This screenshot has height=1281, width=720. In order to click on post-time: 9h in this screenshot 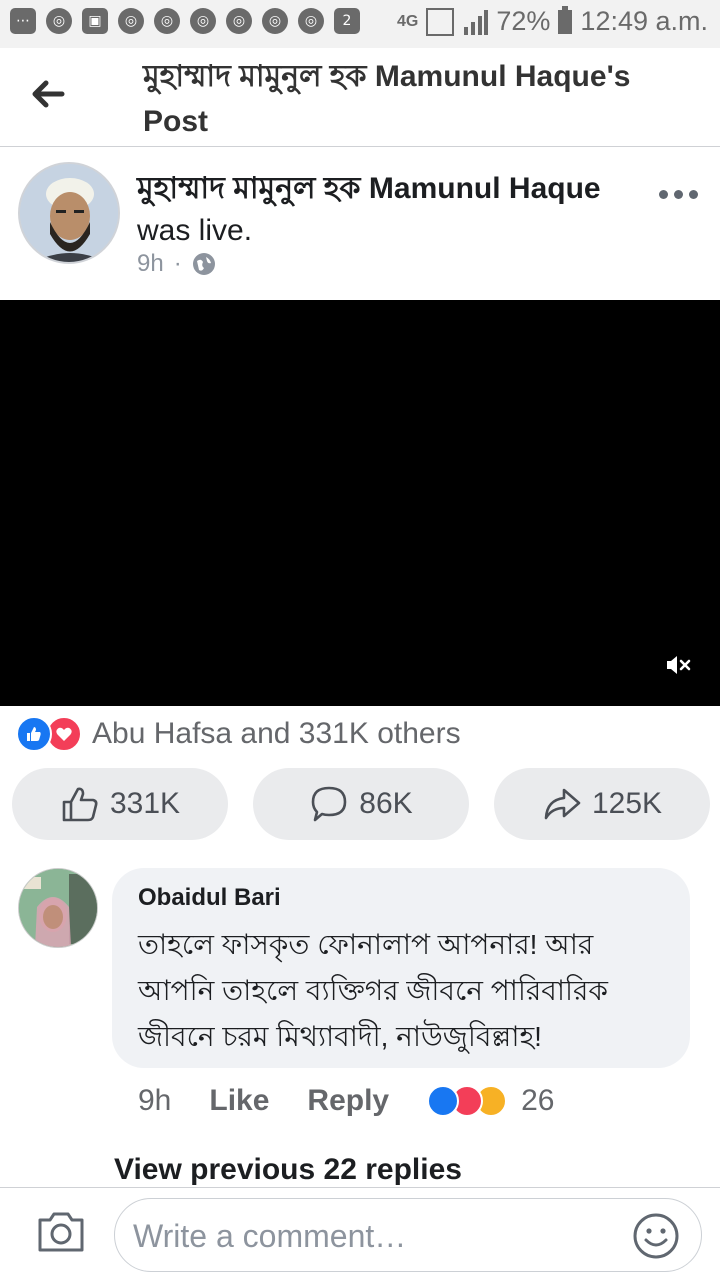, I will do `click(150, 264)`.